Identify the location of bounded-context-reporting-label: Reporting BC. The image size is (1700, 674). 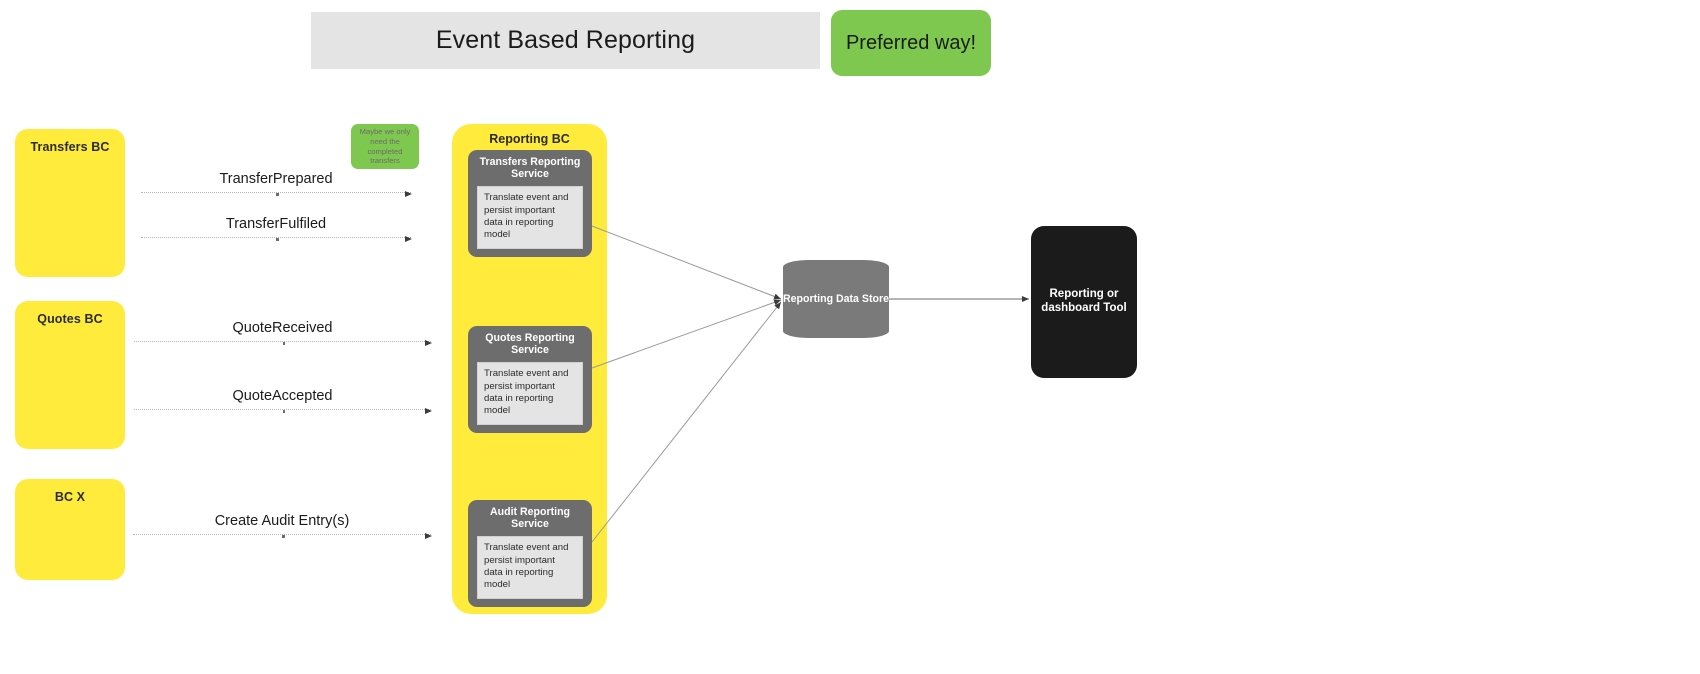
(529, 139).